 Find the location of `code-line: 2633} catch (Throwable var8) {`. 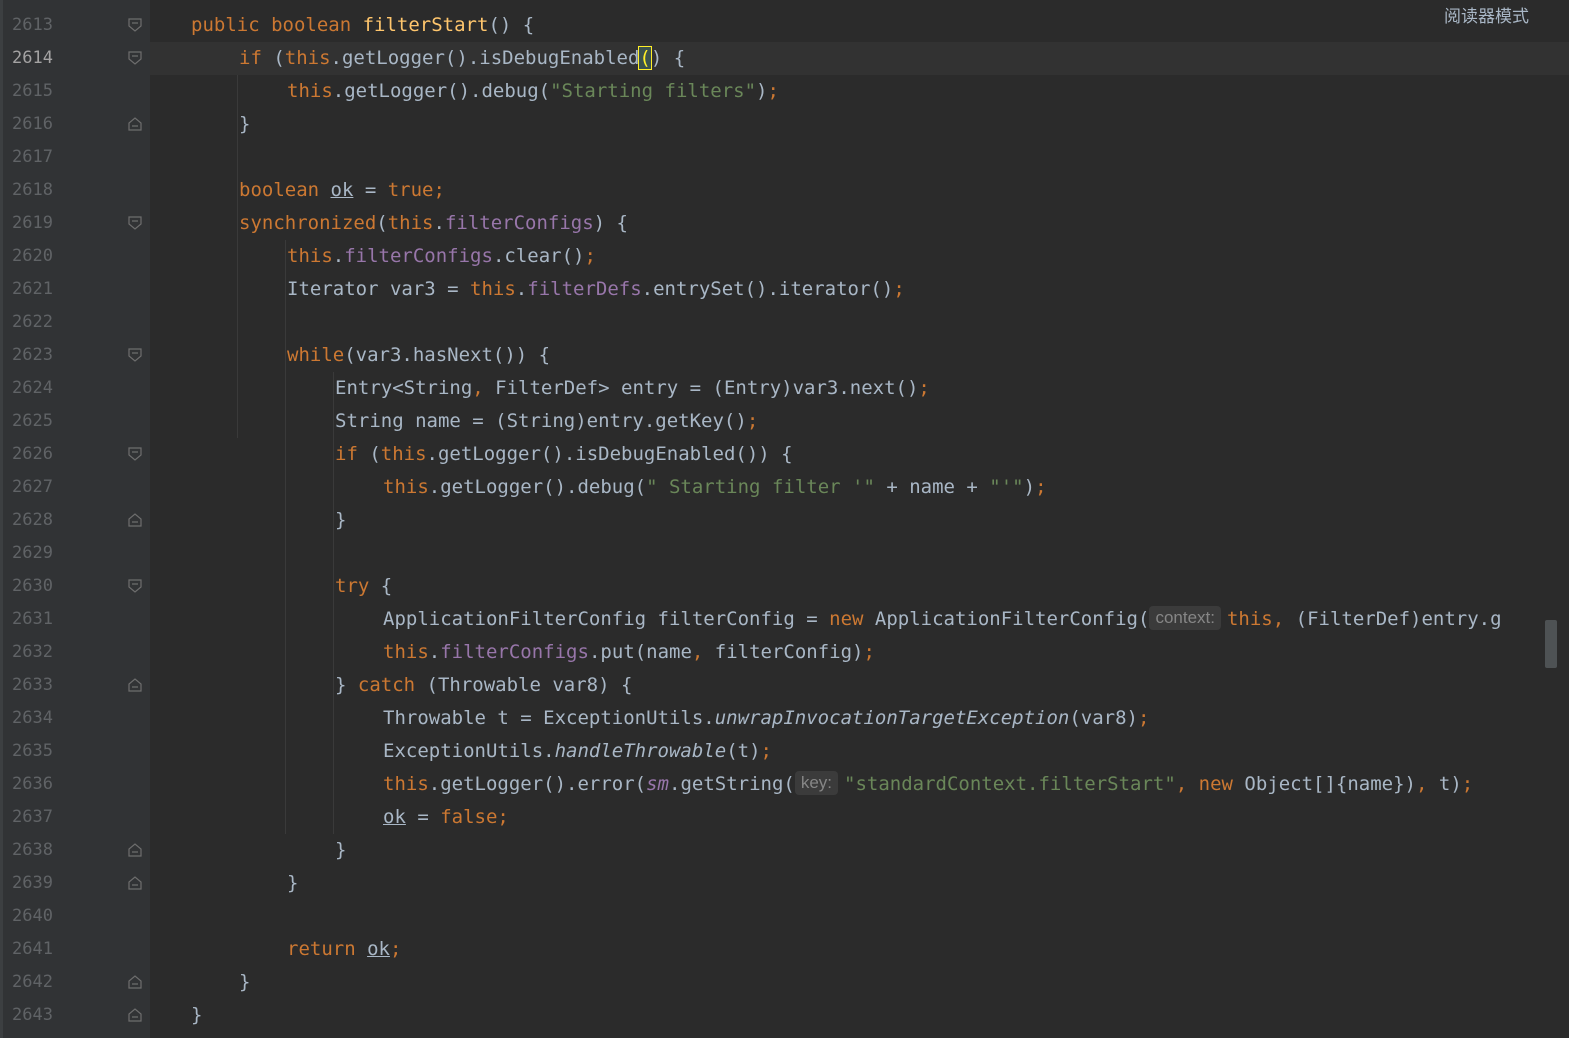

code-line: 2633} catch (Throwable var8) { is located at coordinates (784, 685).